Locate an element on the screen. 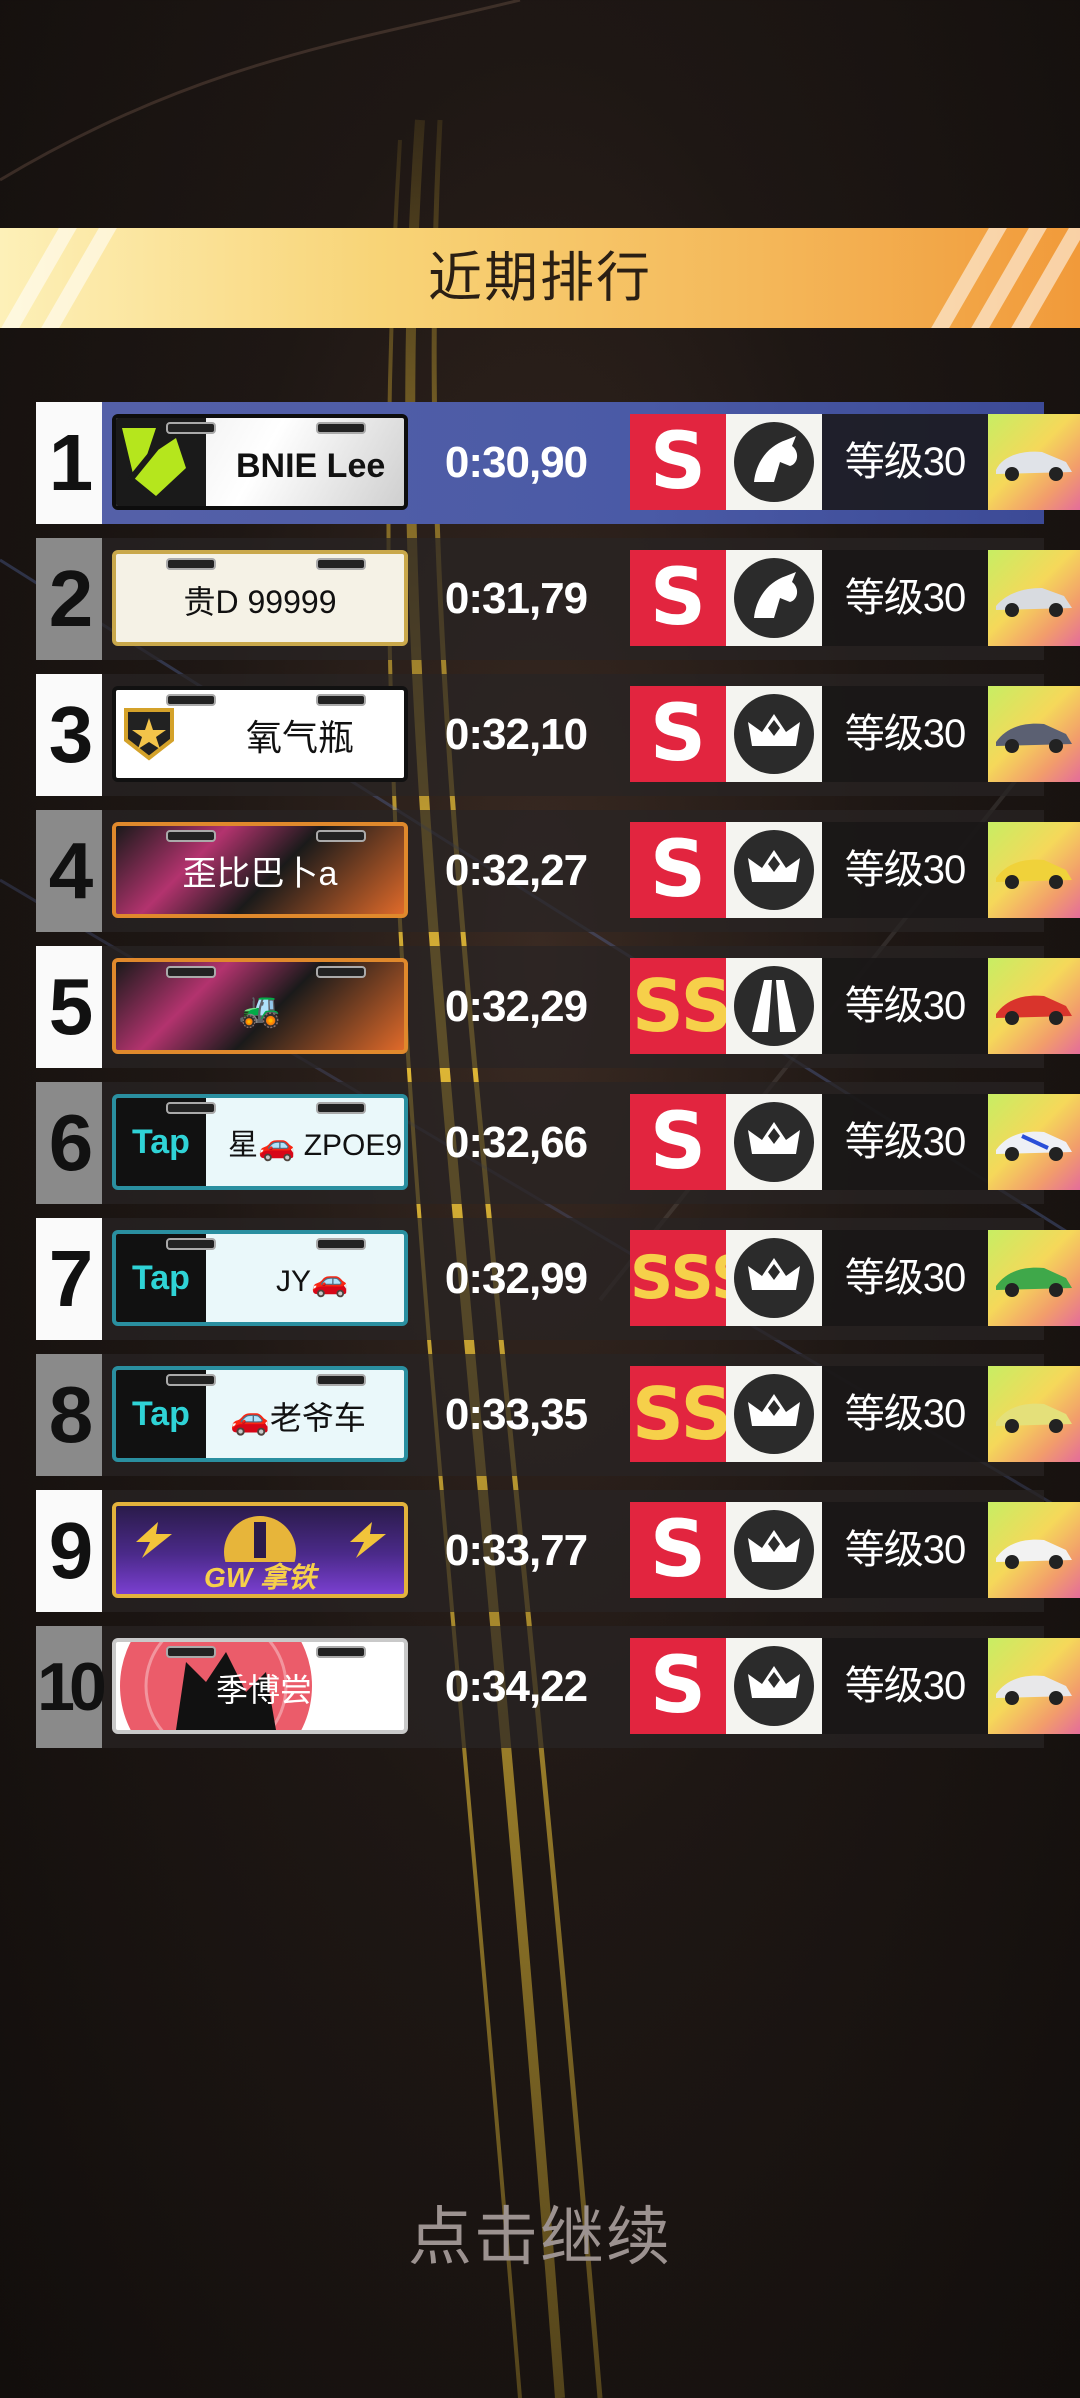 Image resolution: width=1080 pixels, height=2398 pixels. rank-number: 1 is located at coordinates (69, 463).